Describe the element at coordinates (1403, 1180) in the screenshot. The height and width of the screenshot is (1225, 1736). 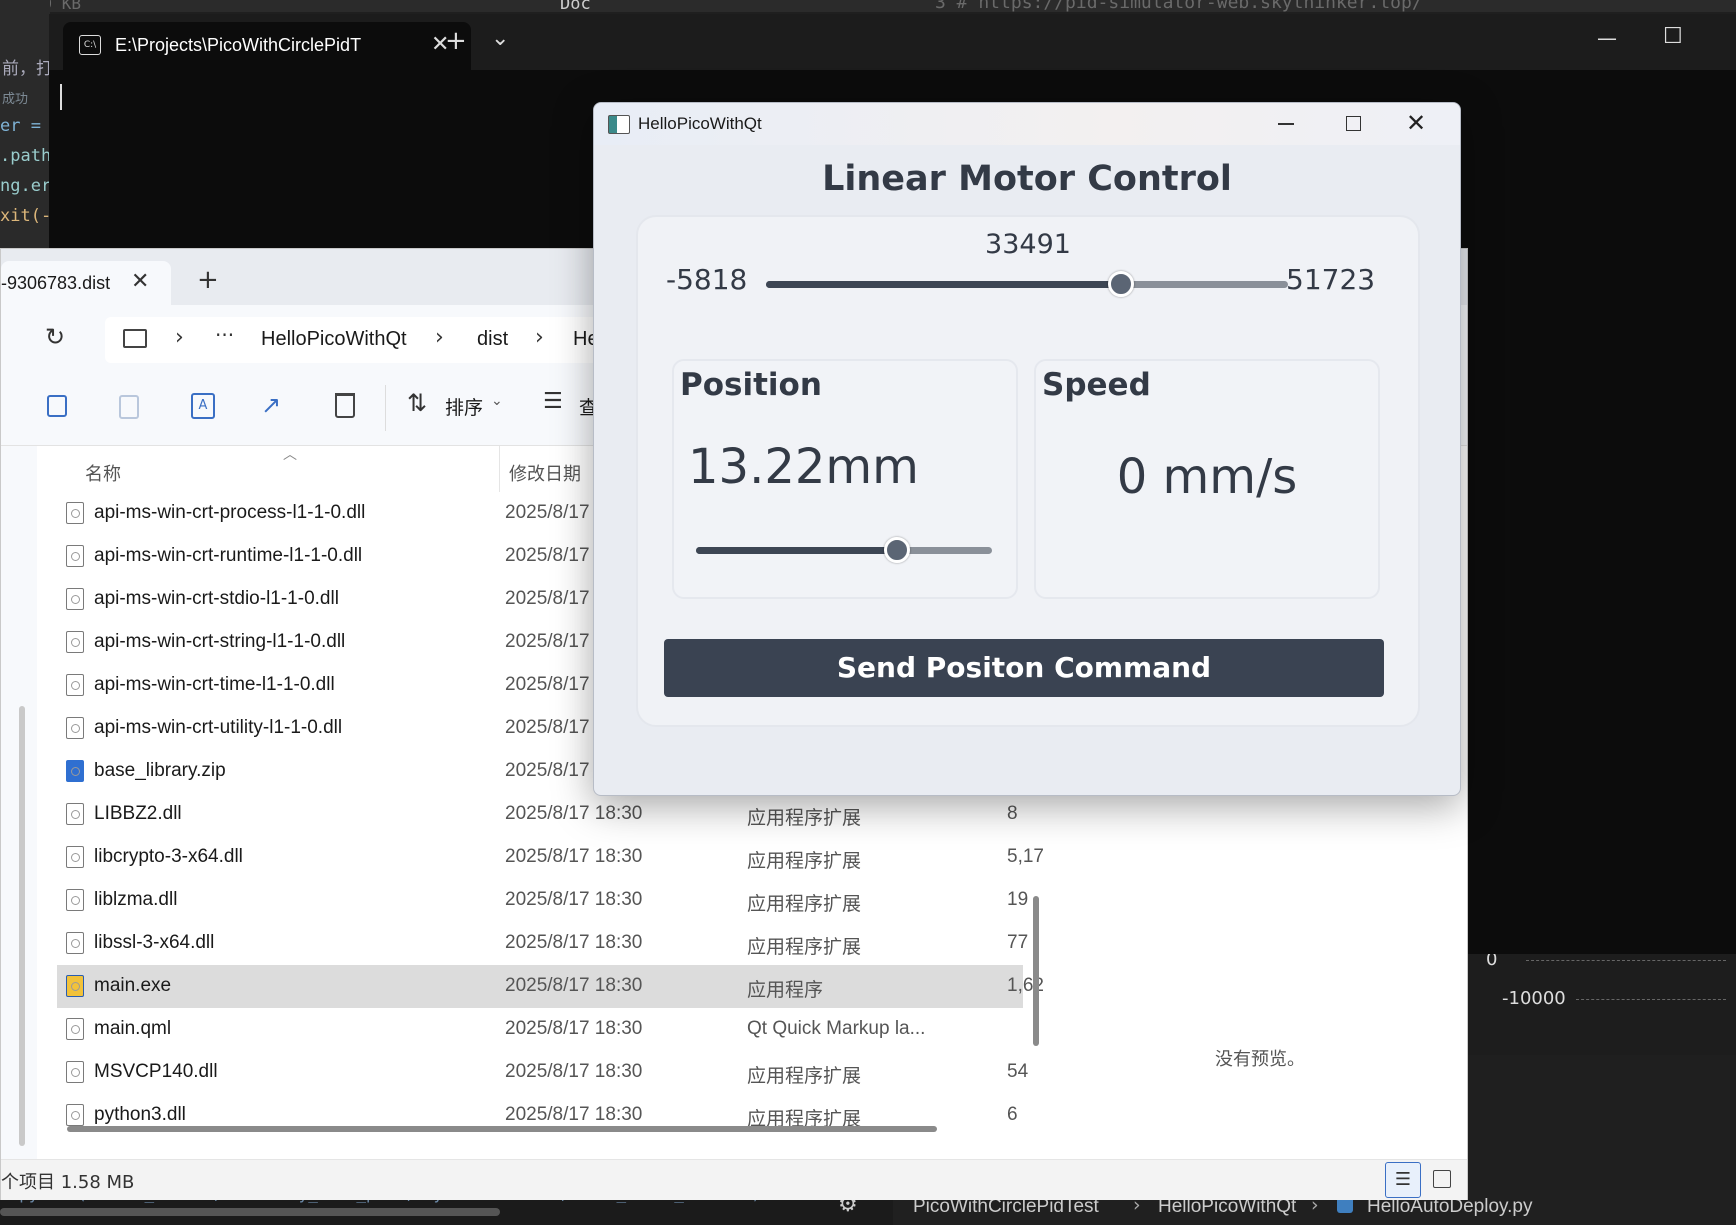
I see `details-view-icon: ☰` at that location.